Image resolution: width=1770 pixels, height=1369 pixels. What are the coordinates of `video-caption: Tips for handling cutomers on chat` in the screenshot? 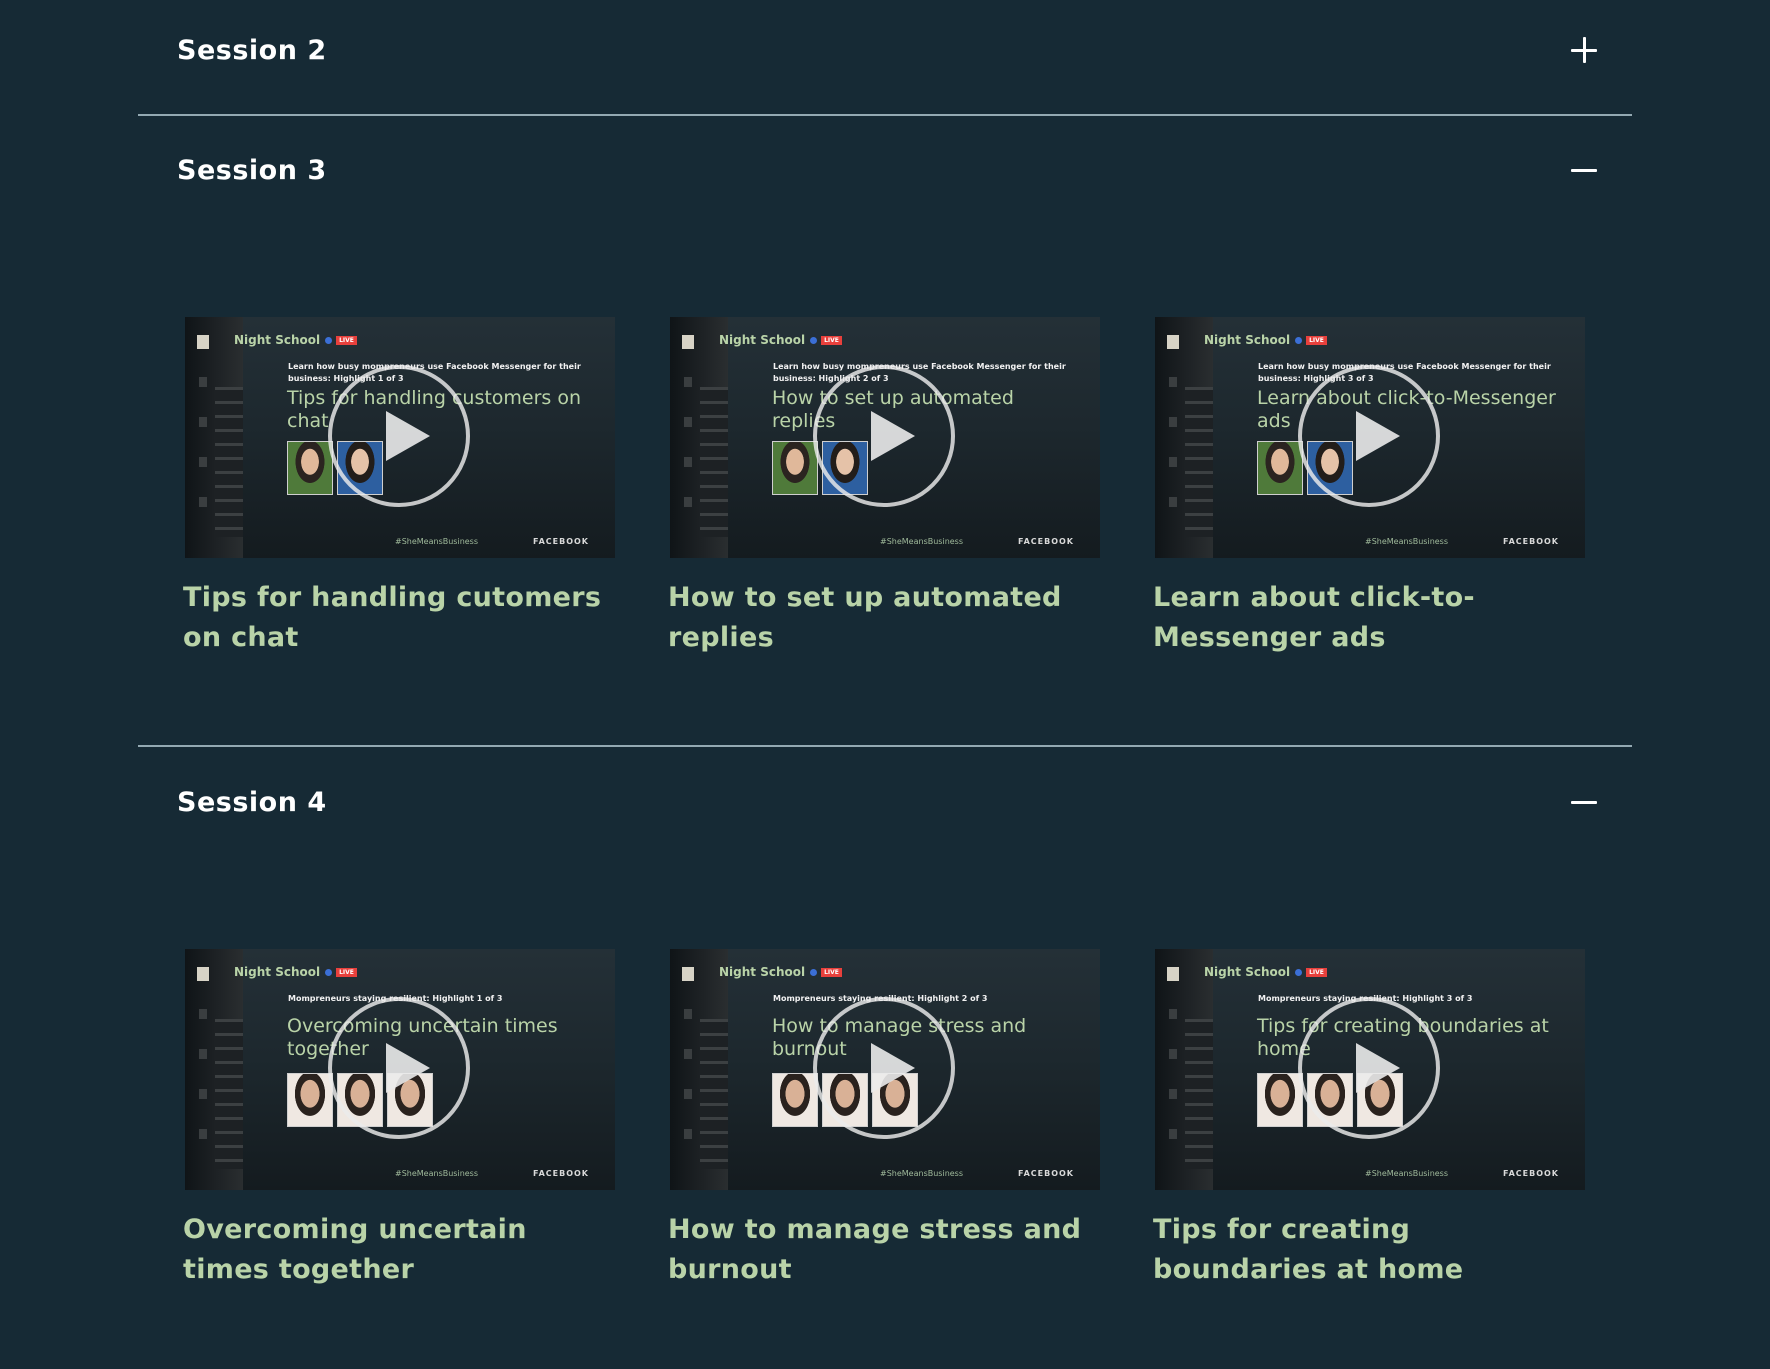 It's located at (399, 618).